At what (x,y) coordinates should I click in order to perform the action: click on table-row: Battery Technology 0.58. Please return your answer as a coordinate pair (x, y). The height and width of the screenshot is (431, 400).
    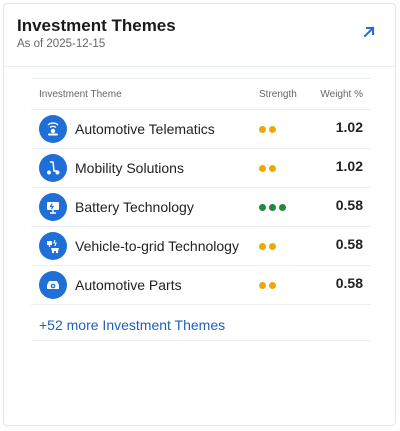
    Looking at the image, I should click on (201, 207).